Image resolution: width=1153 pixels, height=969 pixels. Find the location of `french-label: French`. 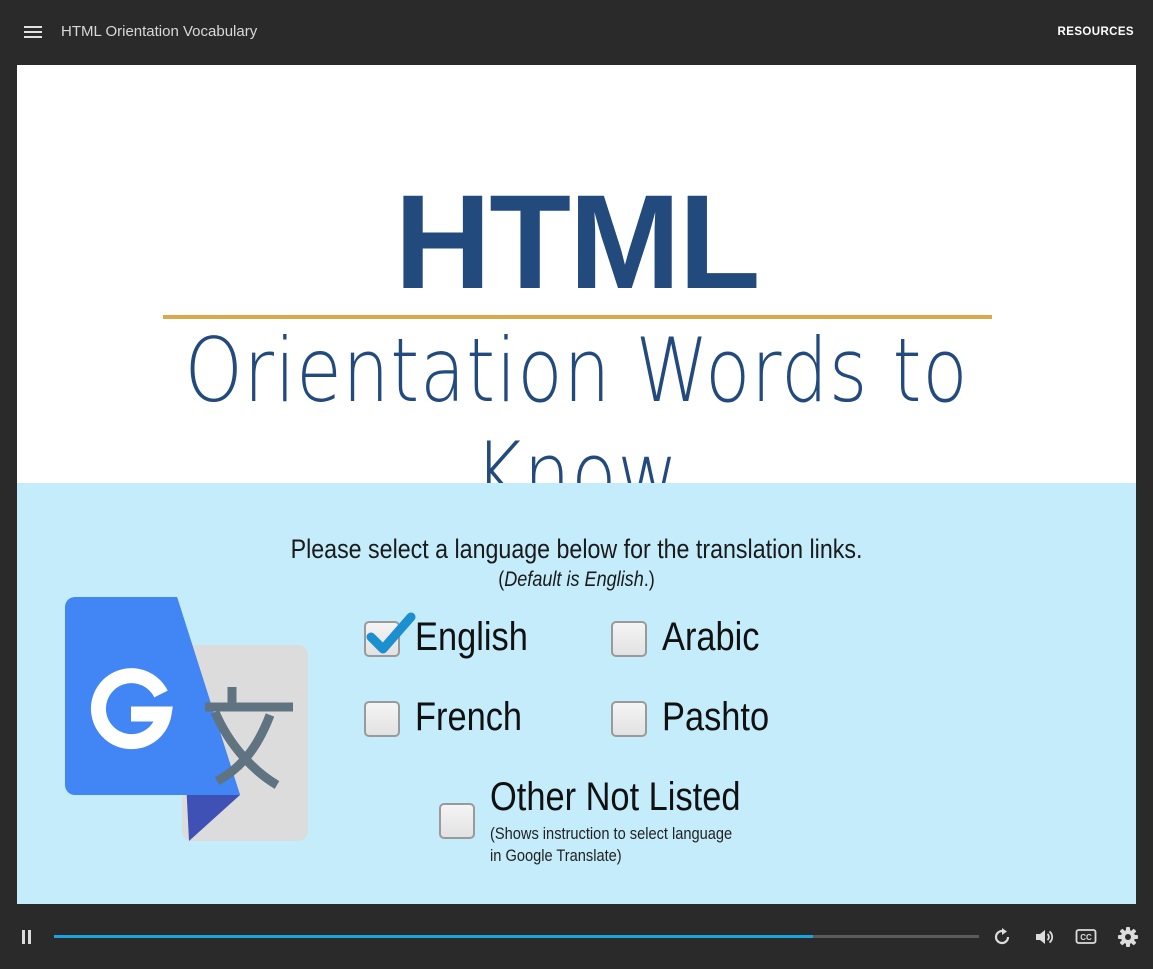

french-label: French is located at coordinates (469, 717).